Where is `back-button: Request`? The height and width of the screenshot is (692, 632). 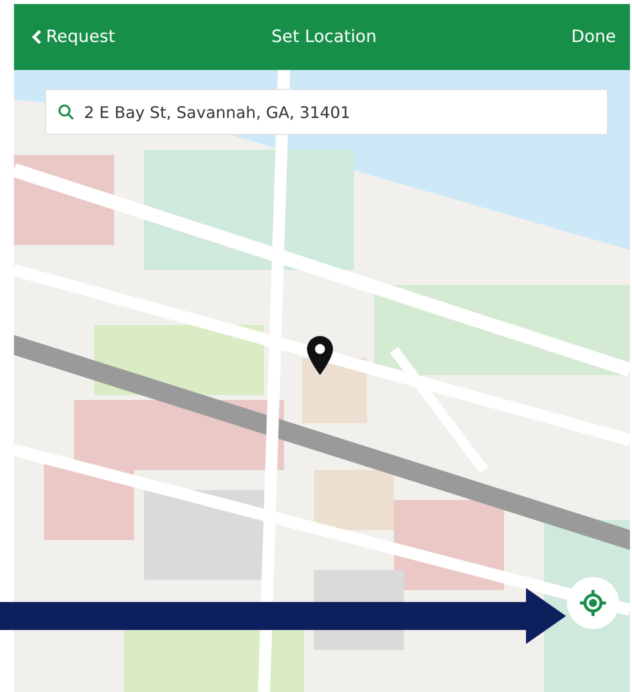
back-button: Request is located at coordinates (74, 37).